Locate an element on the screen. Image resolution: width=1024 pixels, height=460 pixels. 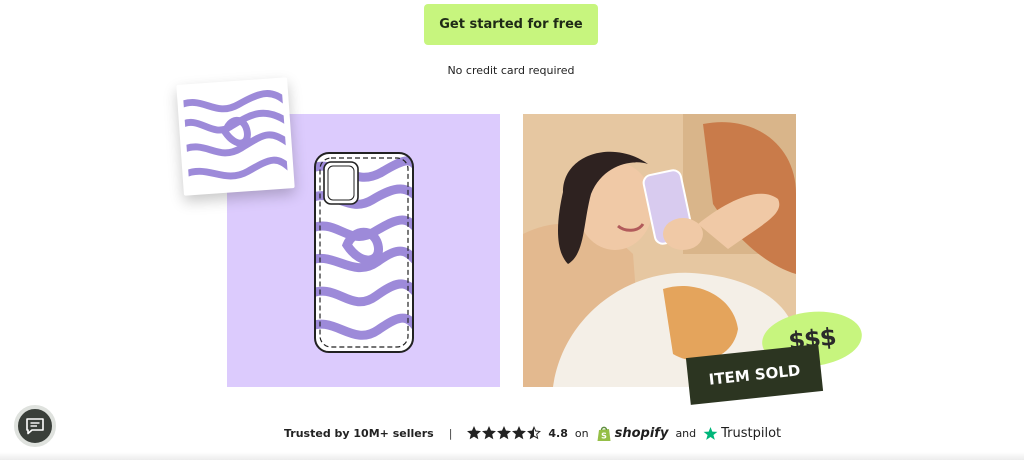
design-swatch is located at coordinates (235, 136).